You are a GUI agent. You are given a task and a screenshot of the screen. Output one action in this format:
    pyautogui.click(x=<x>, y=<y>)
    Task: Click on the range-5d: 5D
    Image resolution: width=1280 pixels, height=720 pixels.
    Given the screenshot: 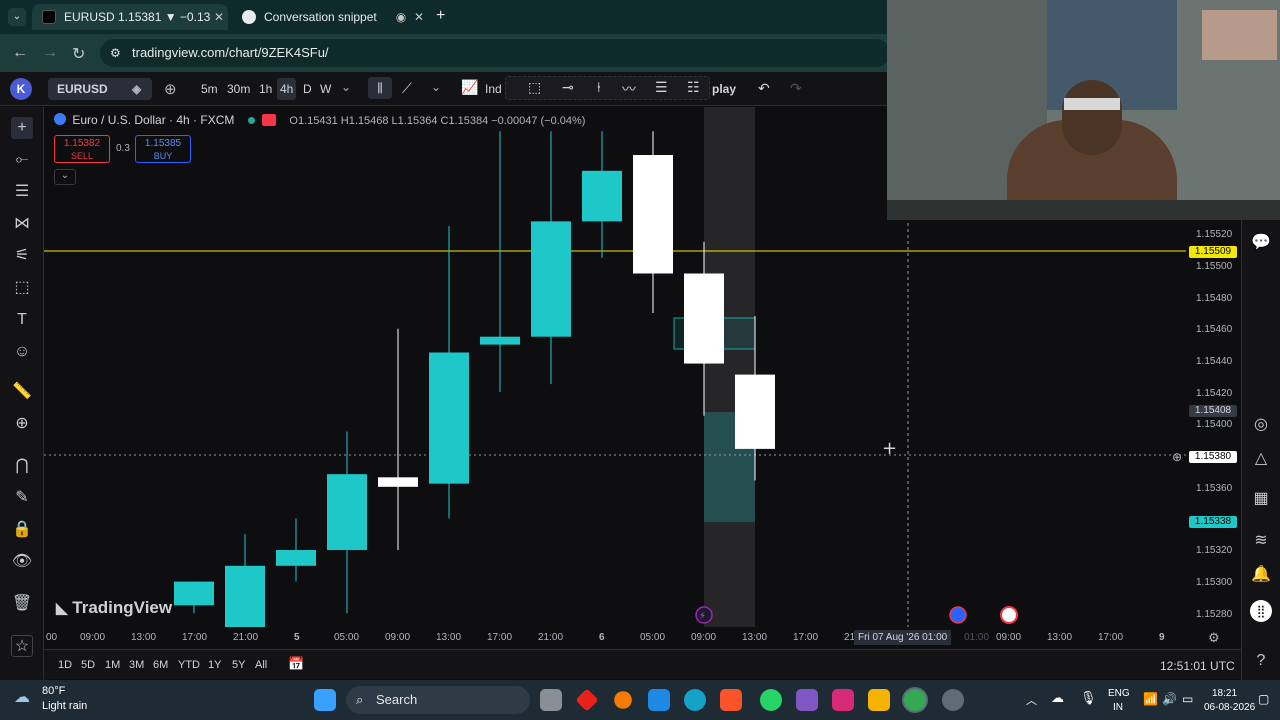 What is the action you would take?
    pyautogui.click(x=88, y=665)
    